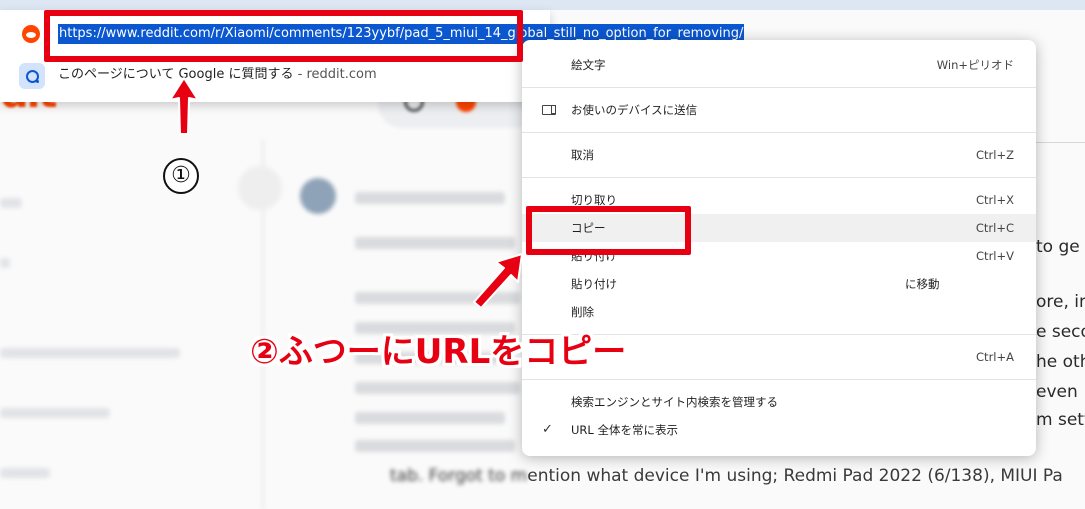 The width and height of the screenshot is (1085, 509). I want to click on menu-item-undo: 取消 Ctrl+Z, so click(779, 155).